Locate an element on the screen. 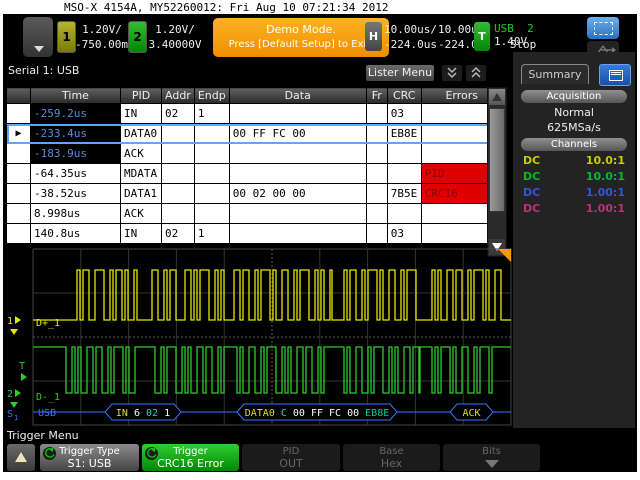 This screenshot has width=640, height=480. acquisition-mode: Normal is located at coordinates (574, 112).